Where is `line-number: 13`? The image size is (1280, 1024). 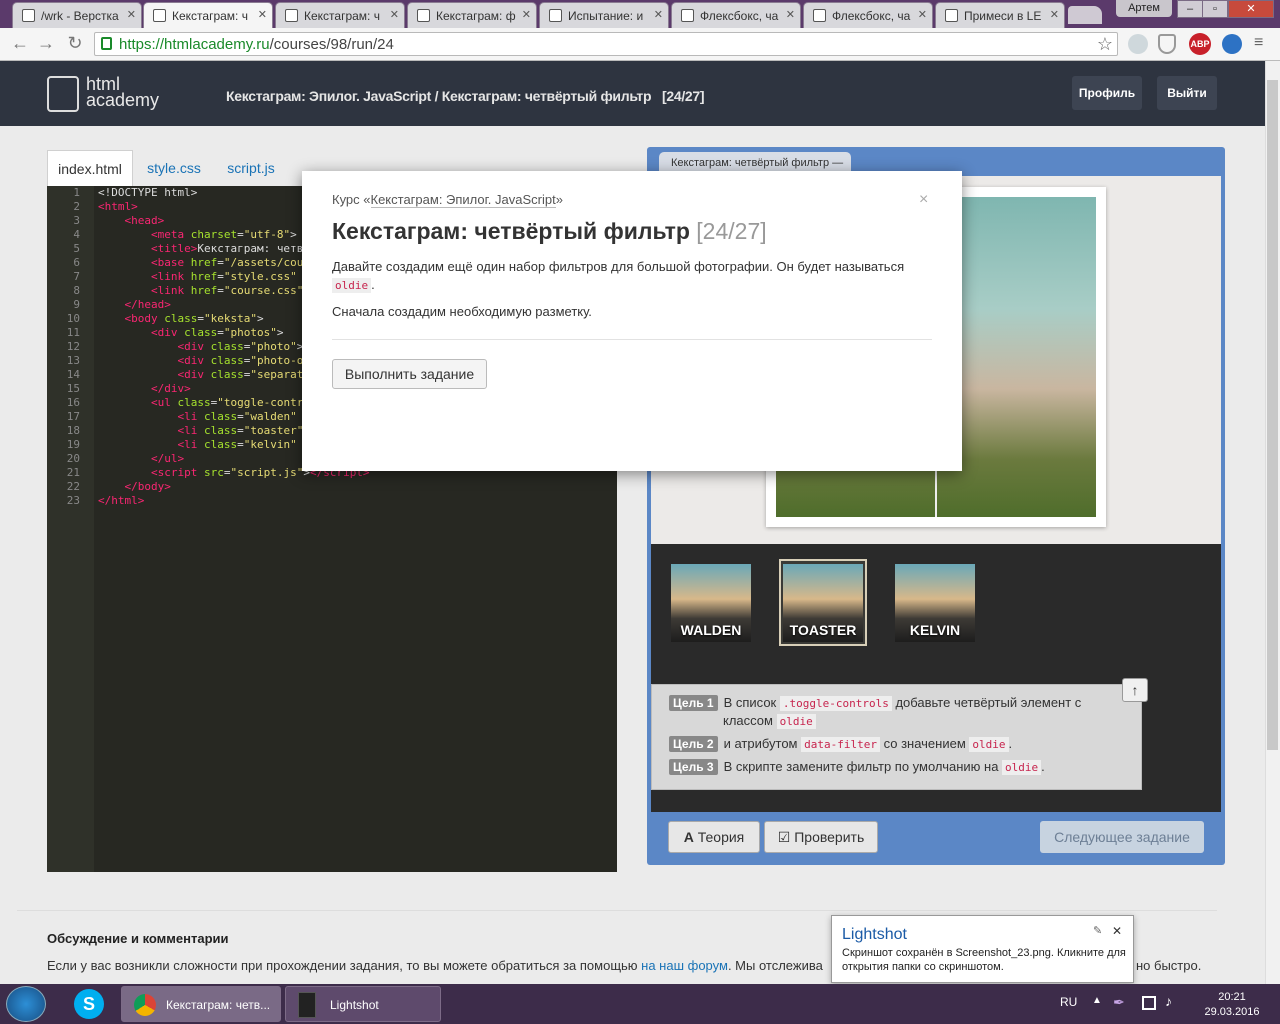 line-number: 13 is located at coordinates (73, 360).